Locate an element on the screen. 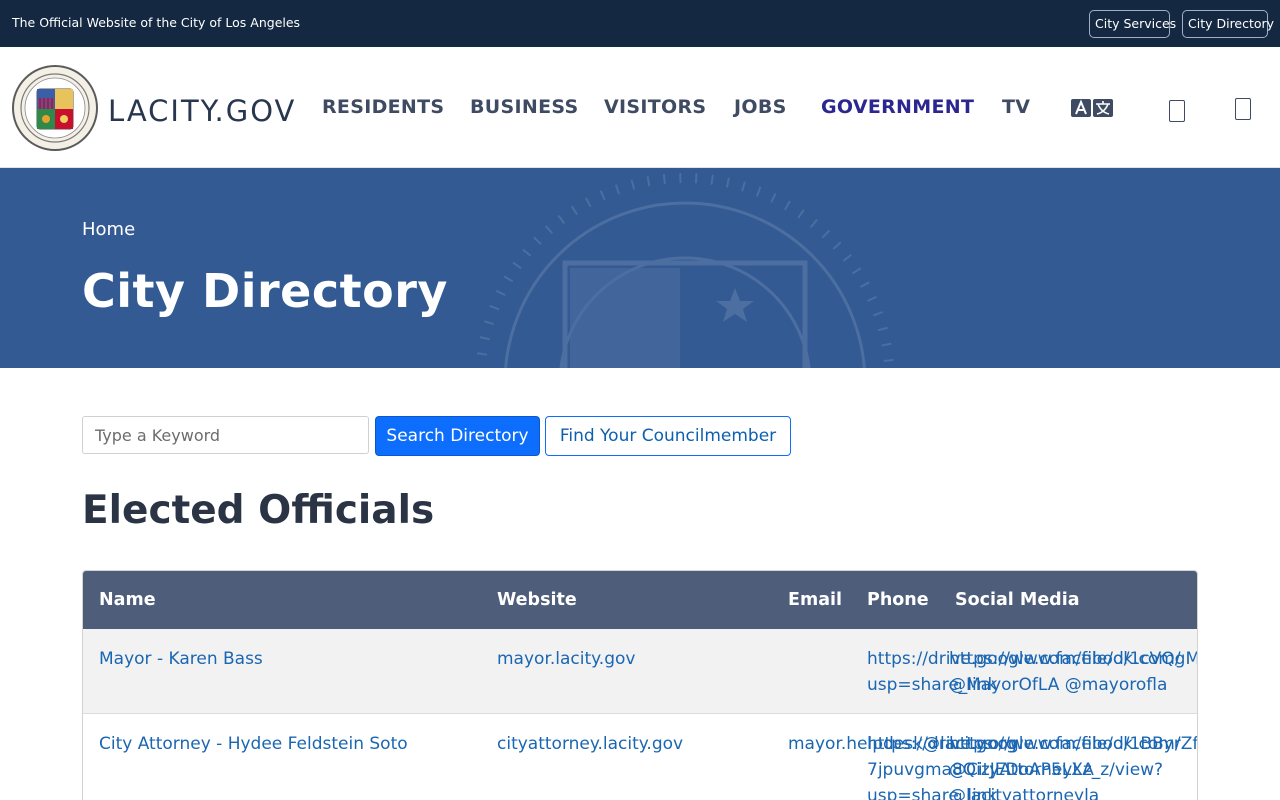 This screenshot has width=1280, height=800. column-header-social: Social Media is located at coordinates (1017, 600).